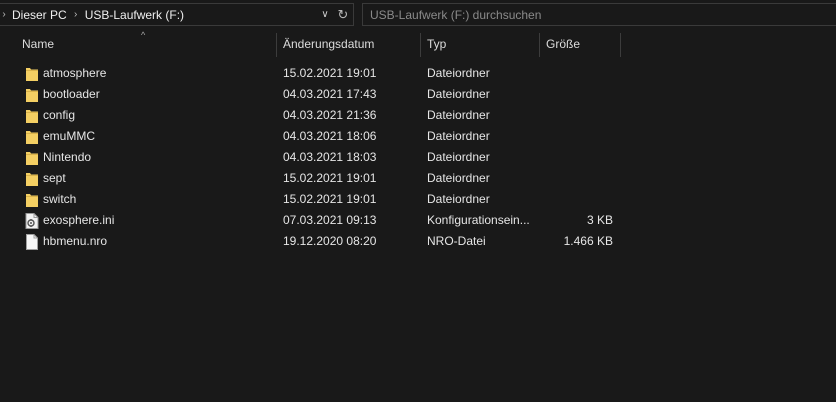 Image resolution: width=836 pixels, height=402 pixels. What do you see at coordinates (418, 115) in the screenshot?
I see `file-row: config 04.03.2021 21:36 Dateiordner` at bounding box center [418, 115].